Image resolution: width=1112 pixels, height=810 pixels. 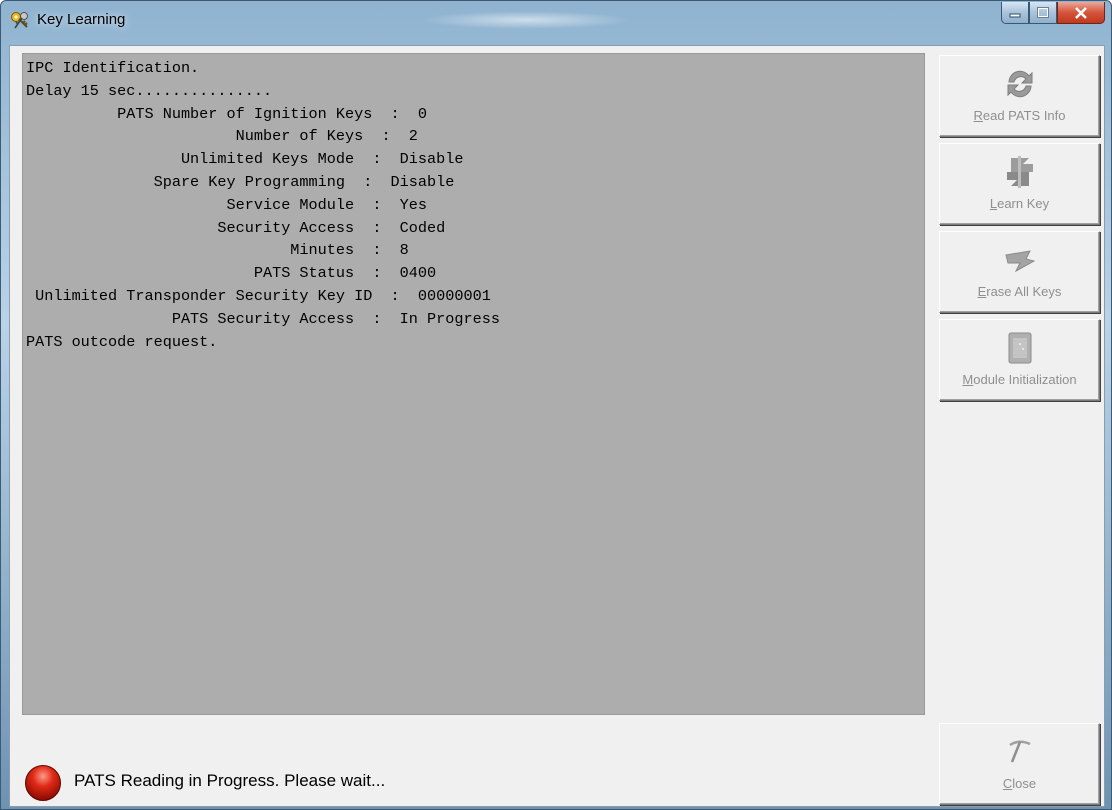 I want to click on minimize-button, so click(x=1015, y=13).